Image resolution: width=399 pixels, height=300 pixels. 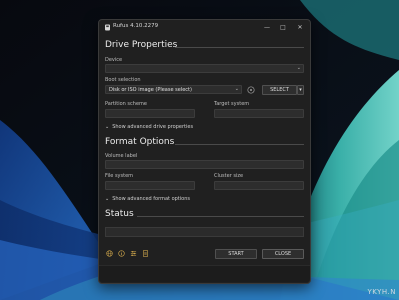 I want to click on format-options-heading: Format Options, so click(x=140, y=142).